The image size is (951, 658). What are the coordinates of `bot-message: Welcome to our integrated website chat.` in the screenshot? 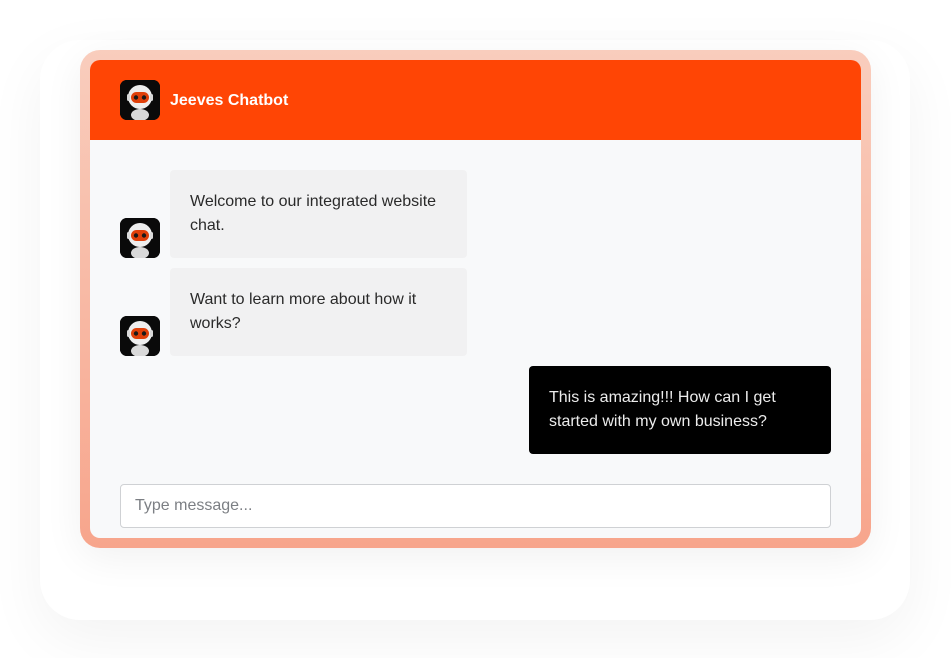 It's located at (318, 214).